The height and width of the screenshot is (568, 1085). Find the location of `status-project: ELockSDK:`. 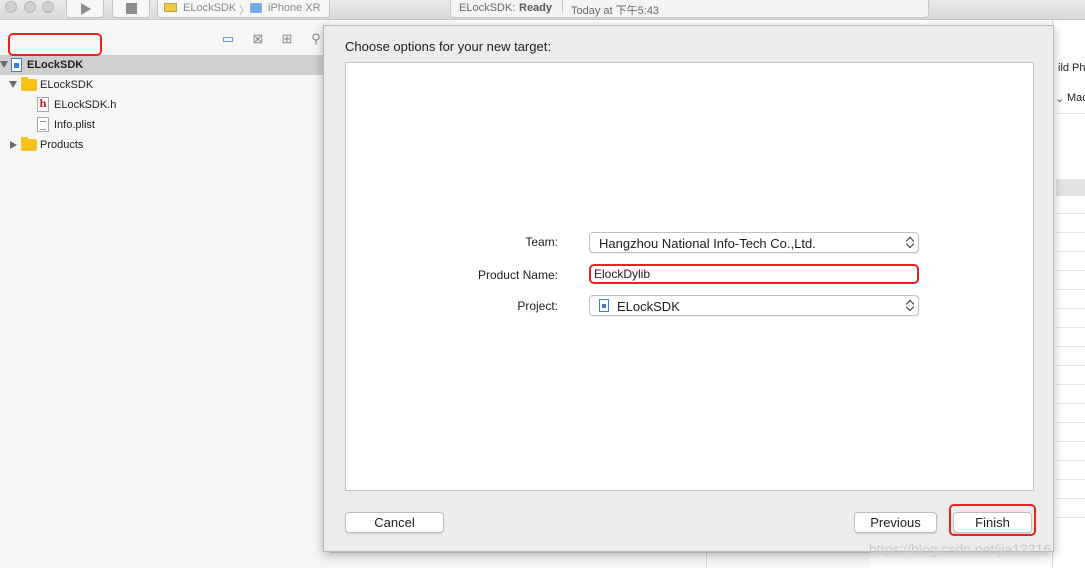

status-project: ELockSDK: is located at coordinates (487, 8).